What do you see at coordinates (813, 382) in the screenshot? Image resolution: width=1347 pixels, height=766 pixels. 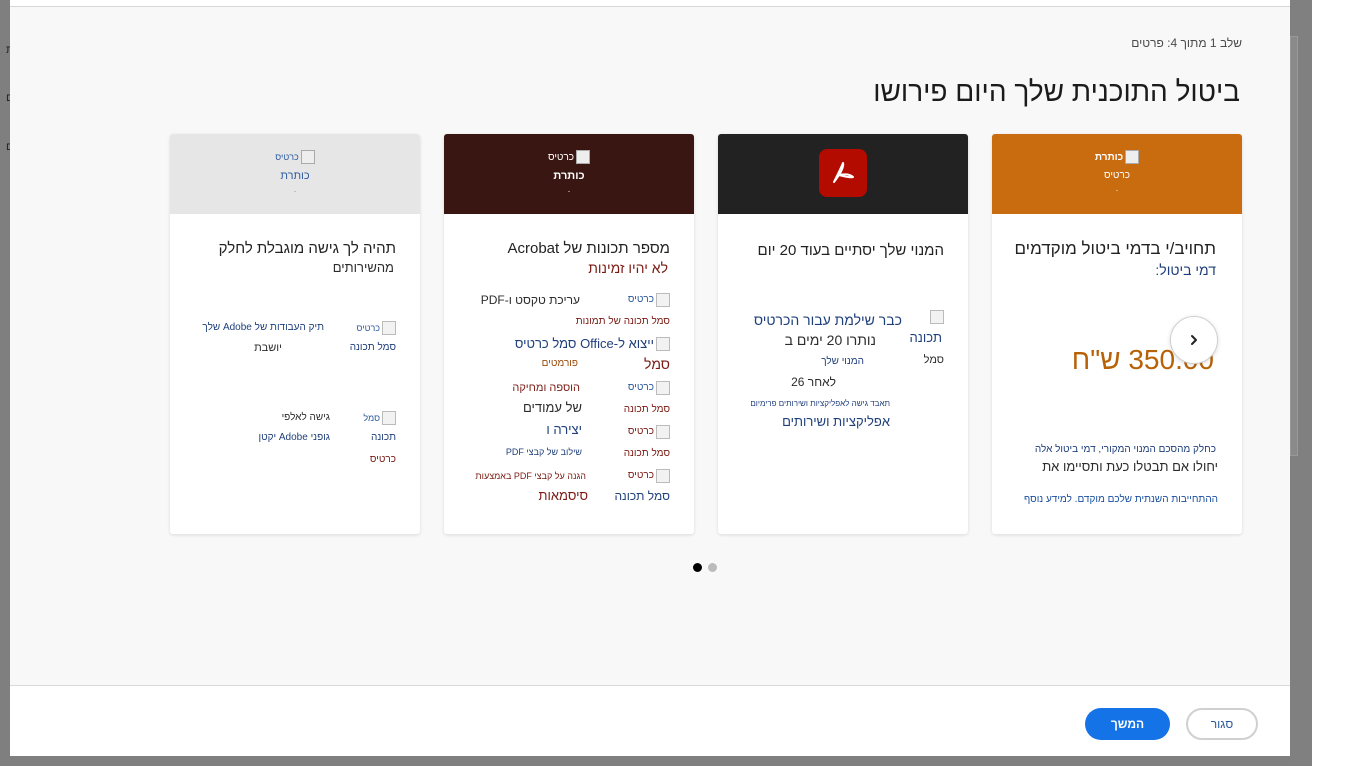 I see `after-date-line: לאחר 26` at bounding box center [813, 382].